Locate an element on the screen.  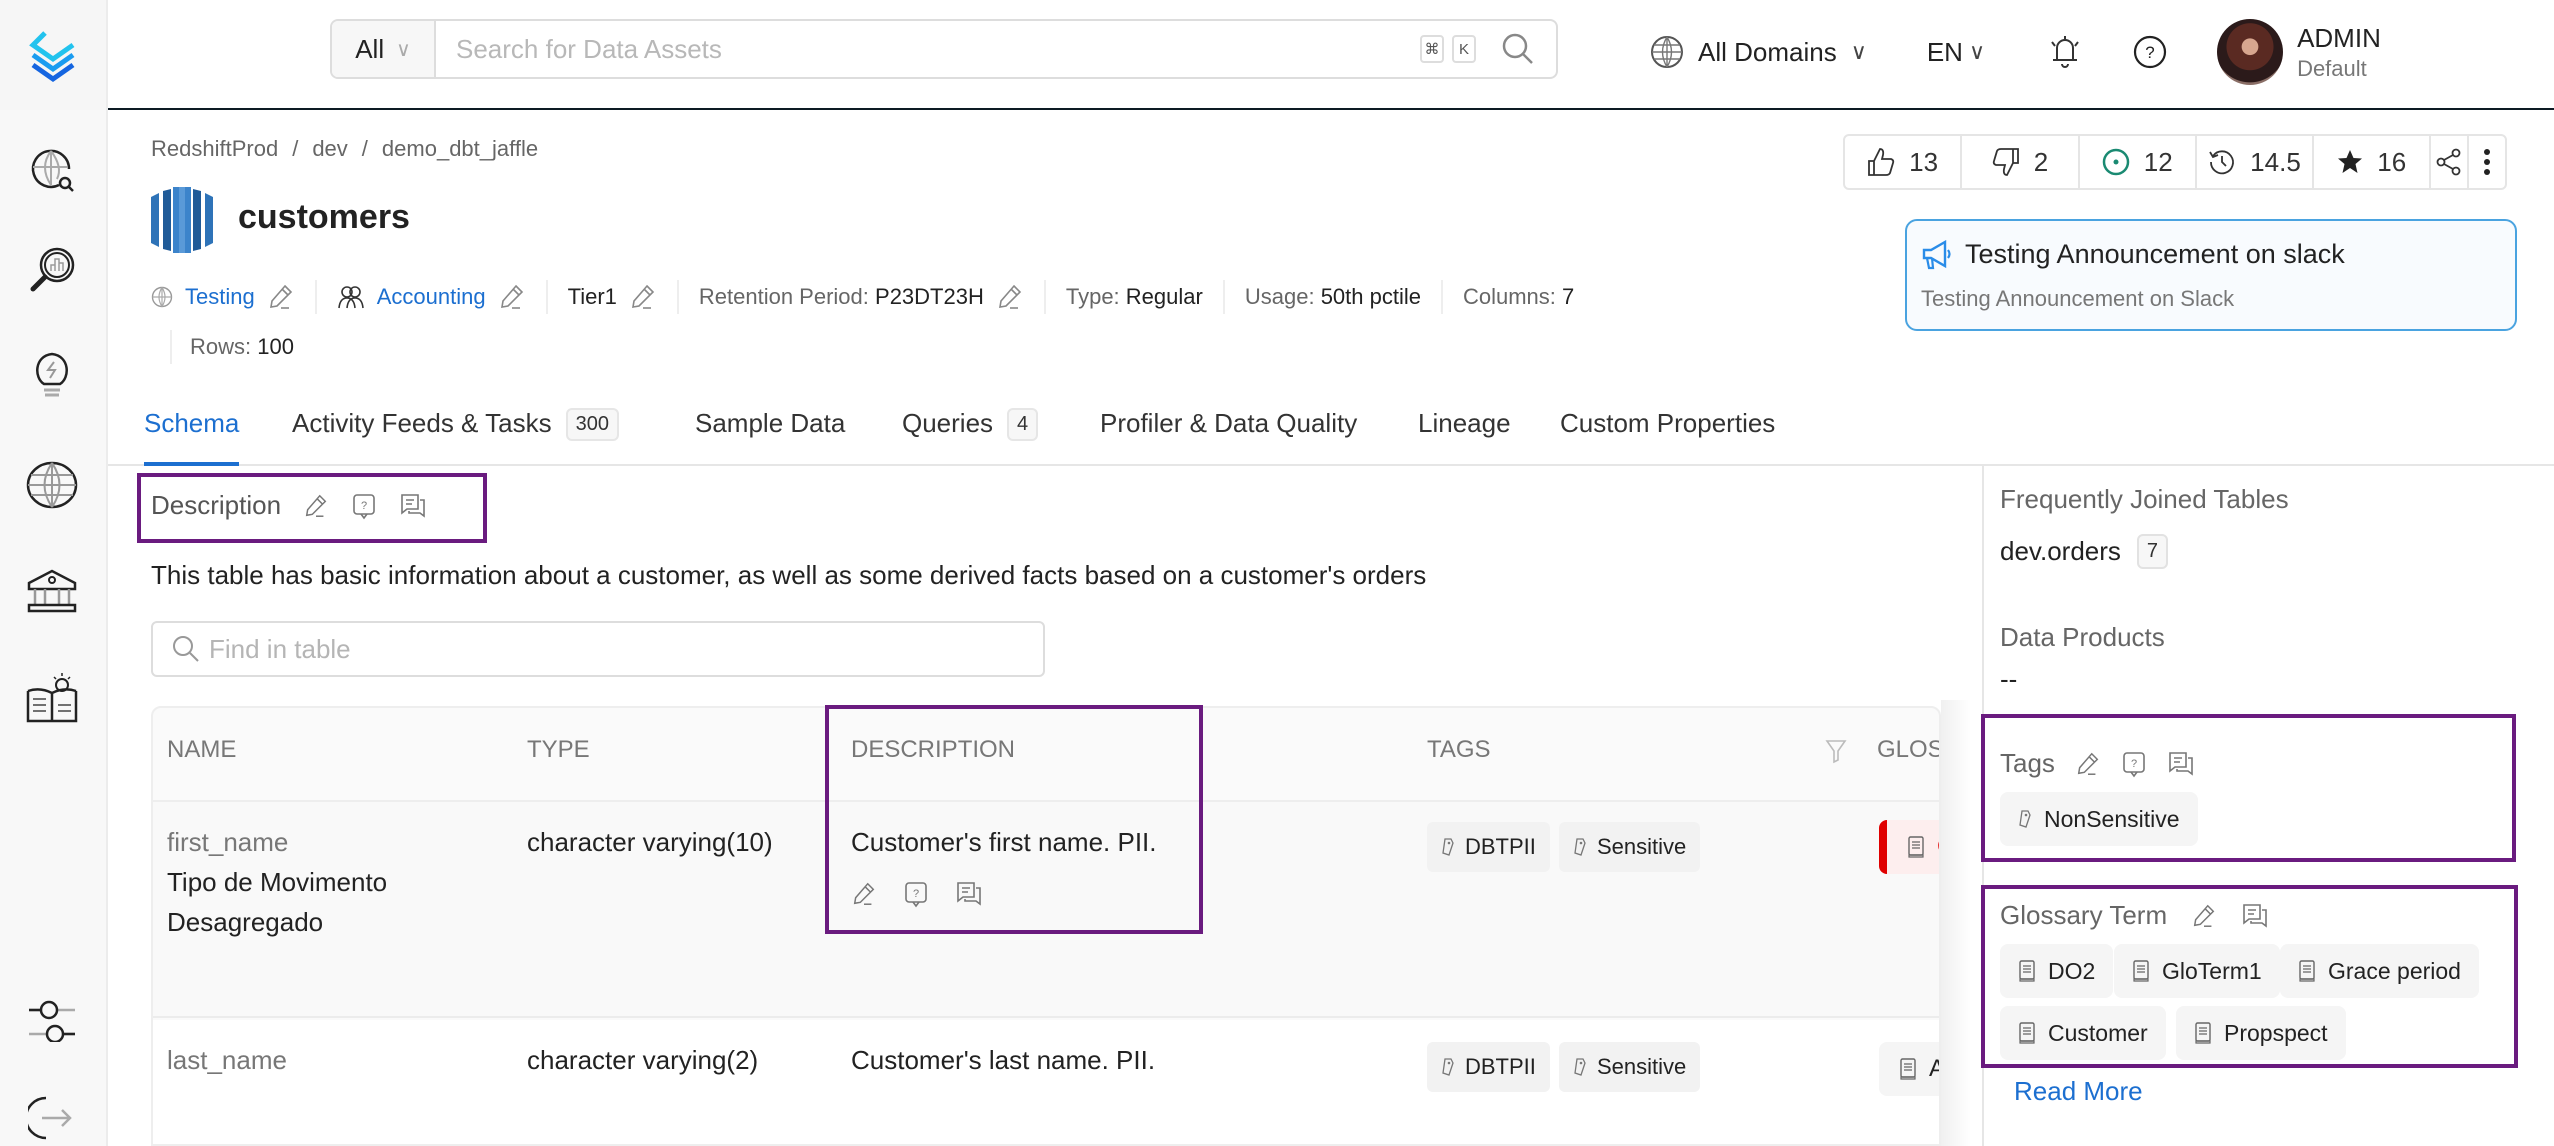
sidebar-item-logout is located at coordinates (52, 1117).